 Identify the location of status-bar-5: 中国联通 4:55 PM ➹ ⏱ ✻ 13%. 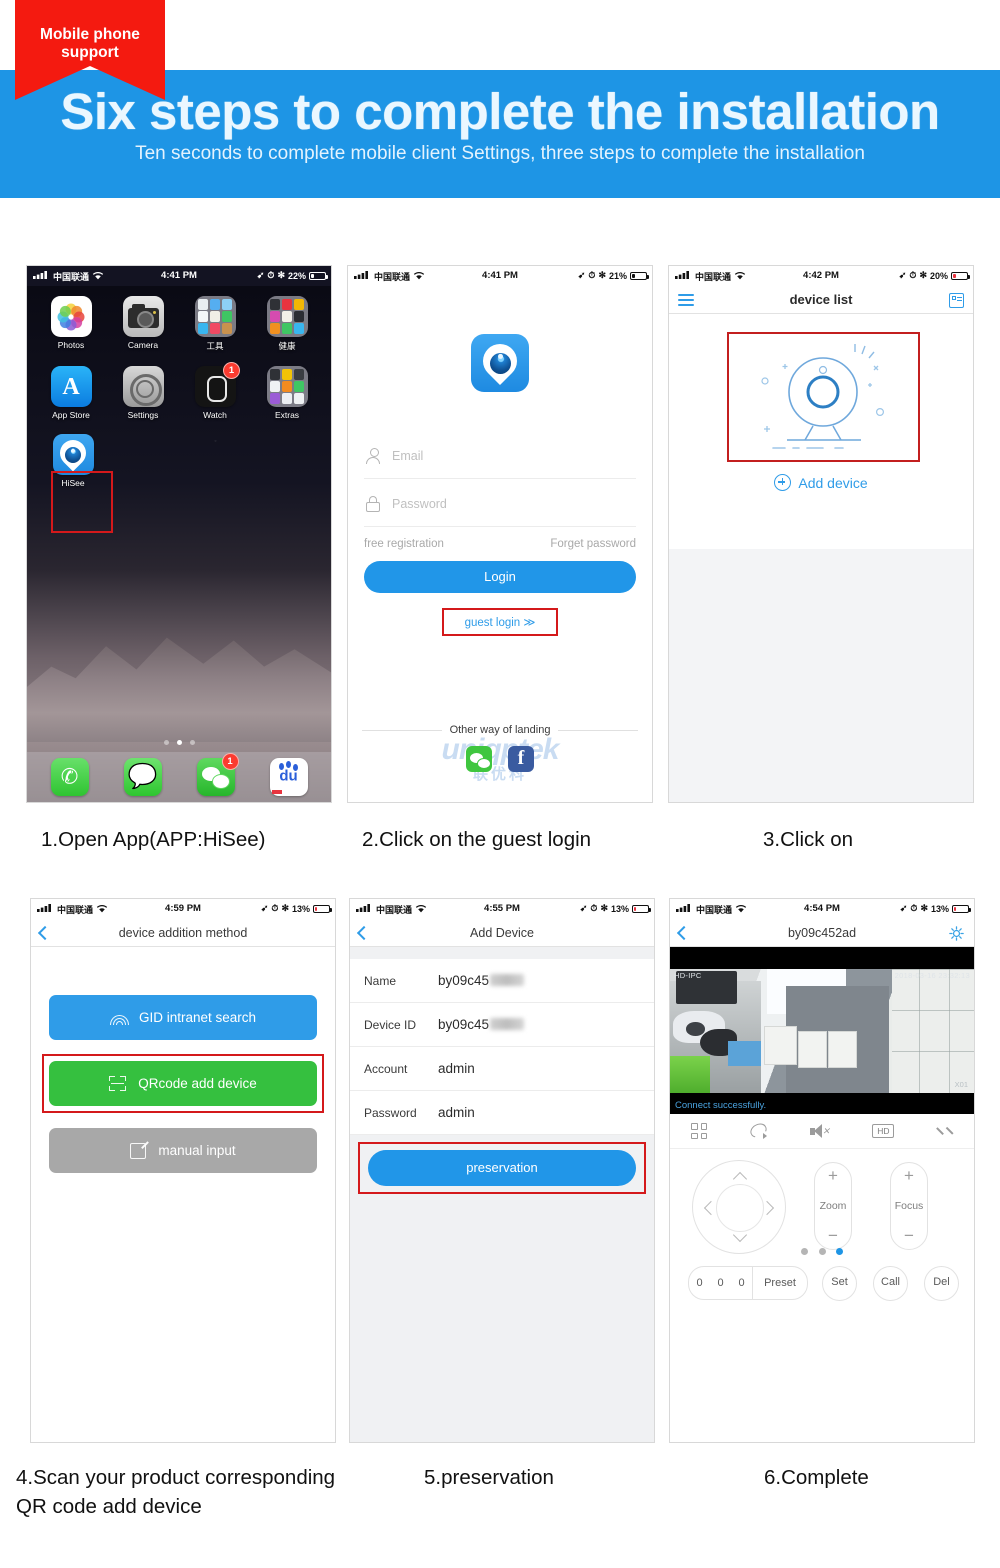
(502, 909).